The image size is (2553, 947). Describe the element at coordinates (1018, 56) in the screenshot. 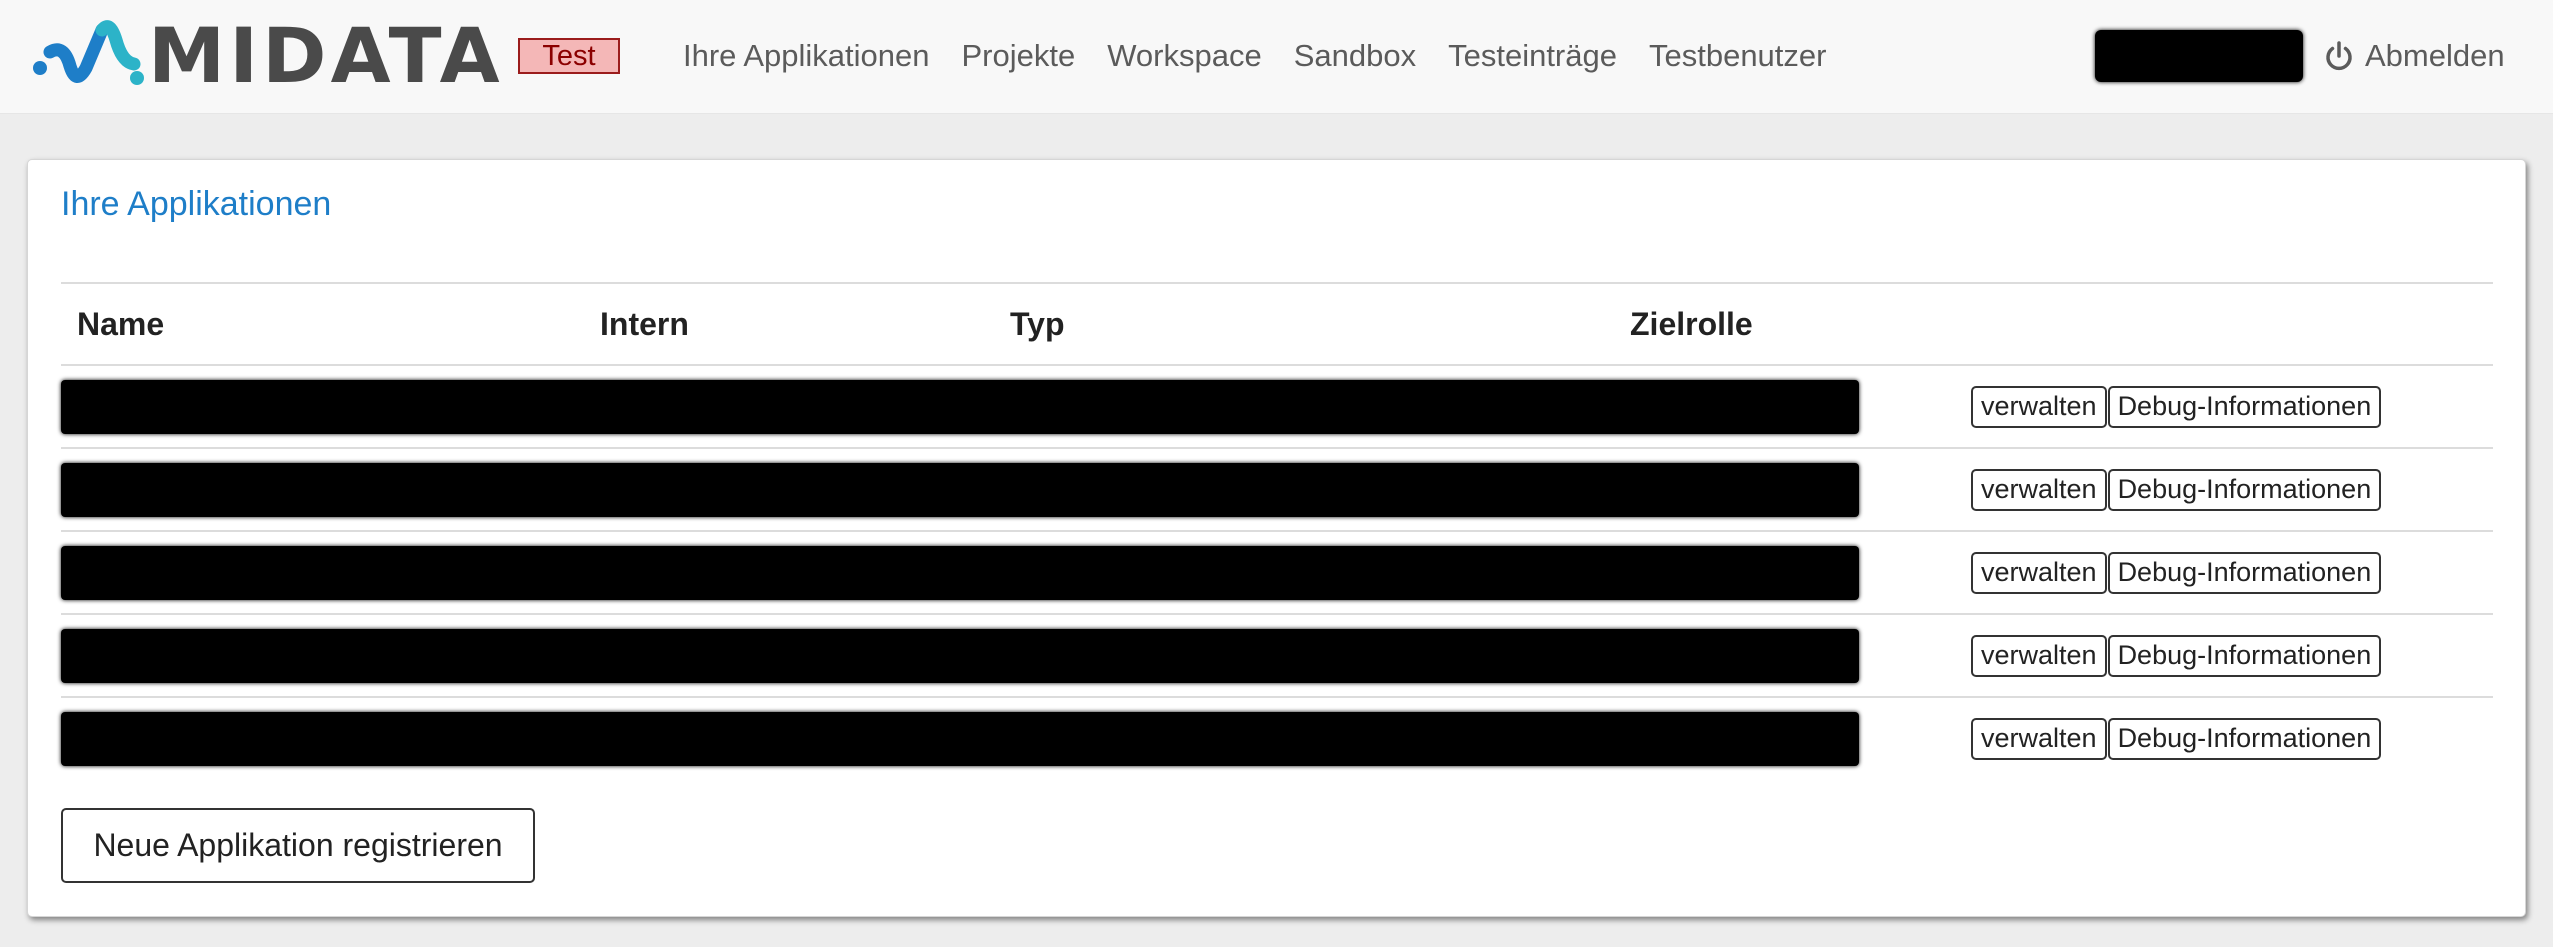

I see `nav-item-projekte: Projekte` at that location.